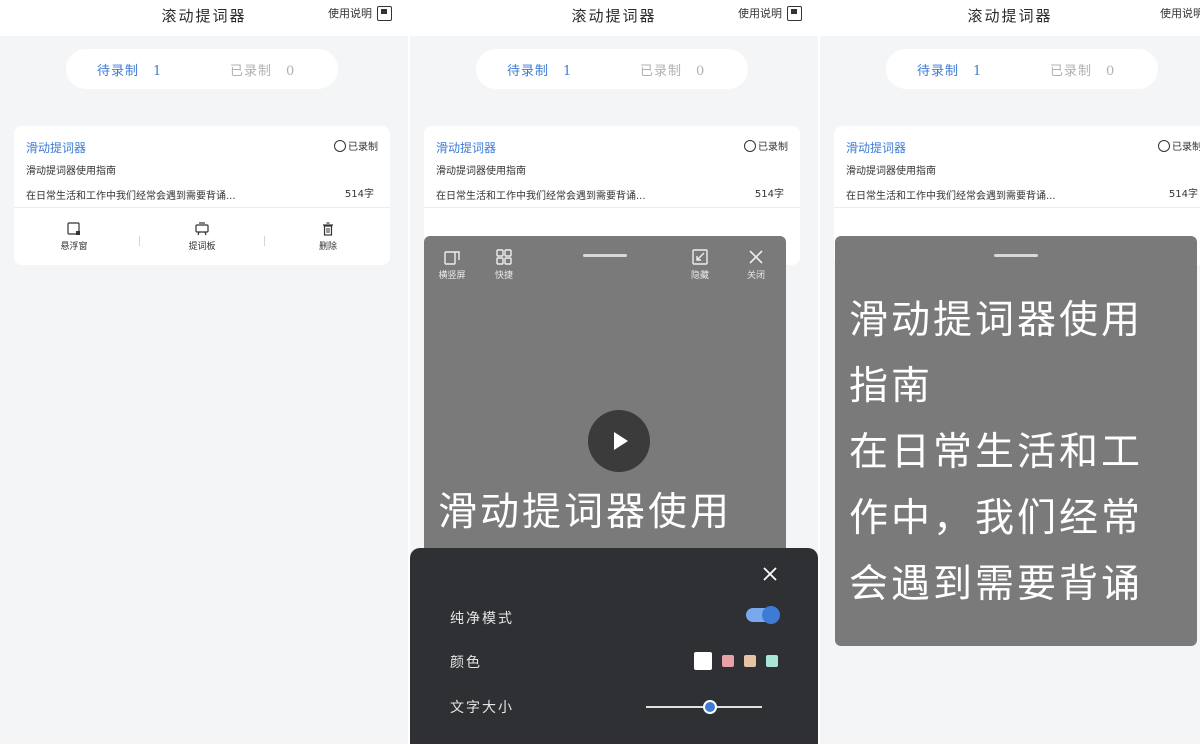  I want to click on hide-button: 隐藏, so click(700, 264).